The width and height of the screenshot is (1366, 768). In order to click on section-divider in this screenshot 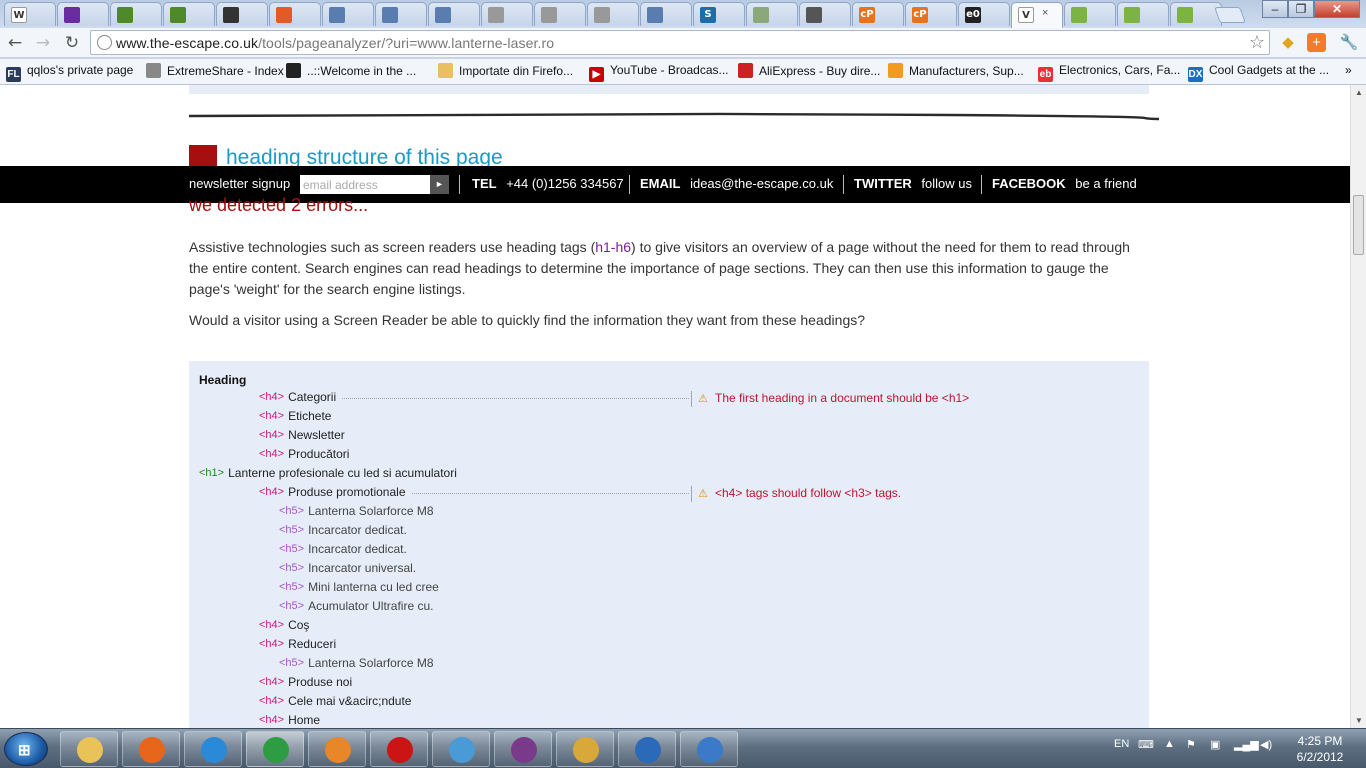, I will do `click(674, 116)`.